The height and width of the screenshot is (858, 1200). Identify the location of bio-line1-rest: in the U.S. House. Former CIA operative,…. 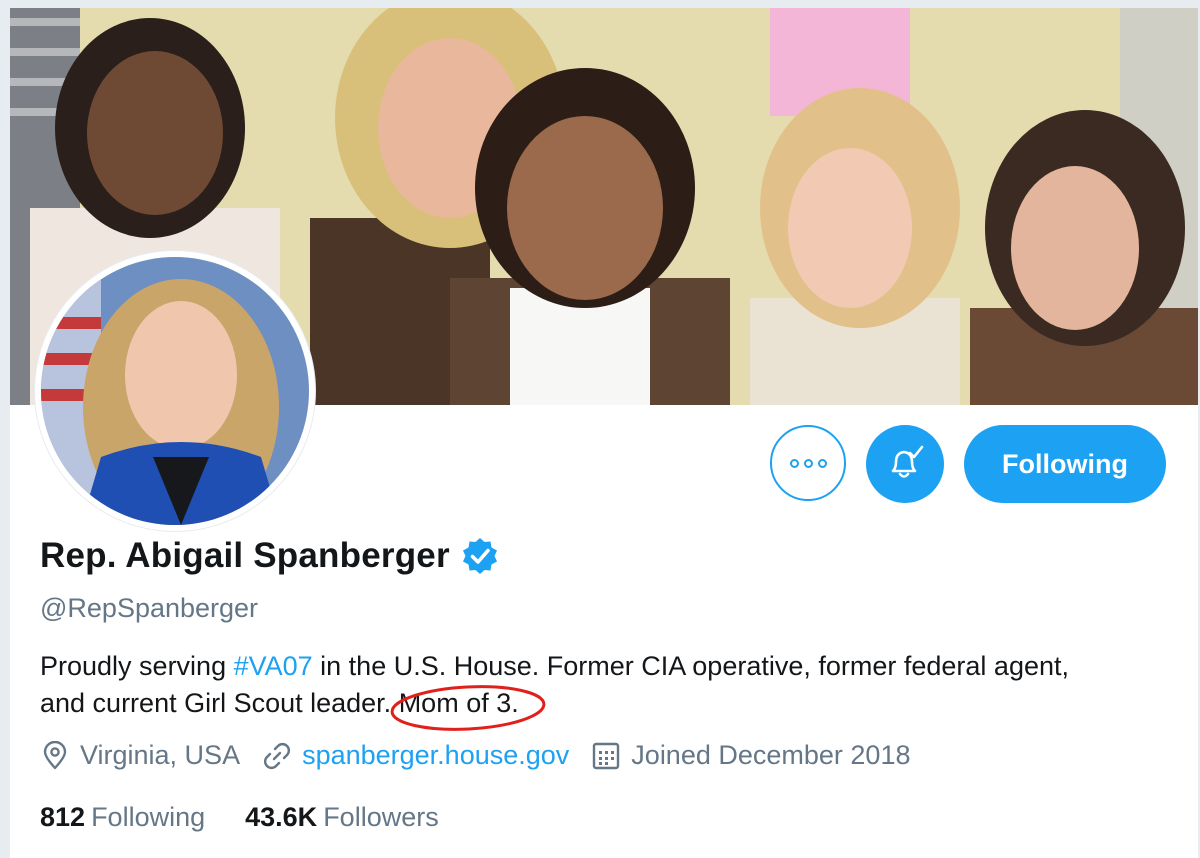
(690, 666).